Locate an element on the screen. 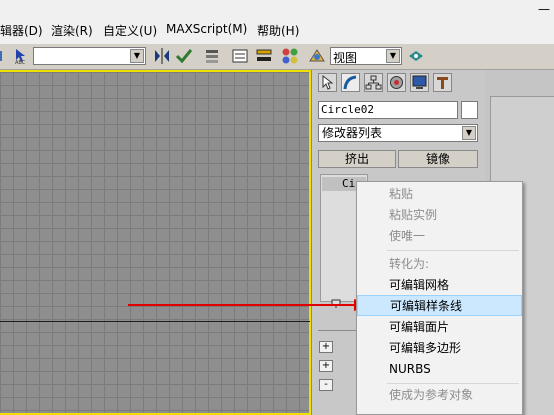 The image size is (554, 415). spline-line is located at coordinates (155, 321).